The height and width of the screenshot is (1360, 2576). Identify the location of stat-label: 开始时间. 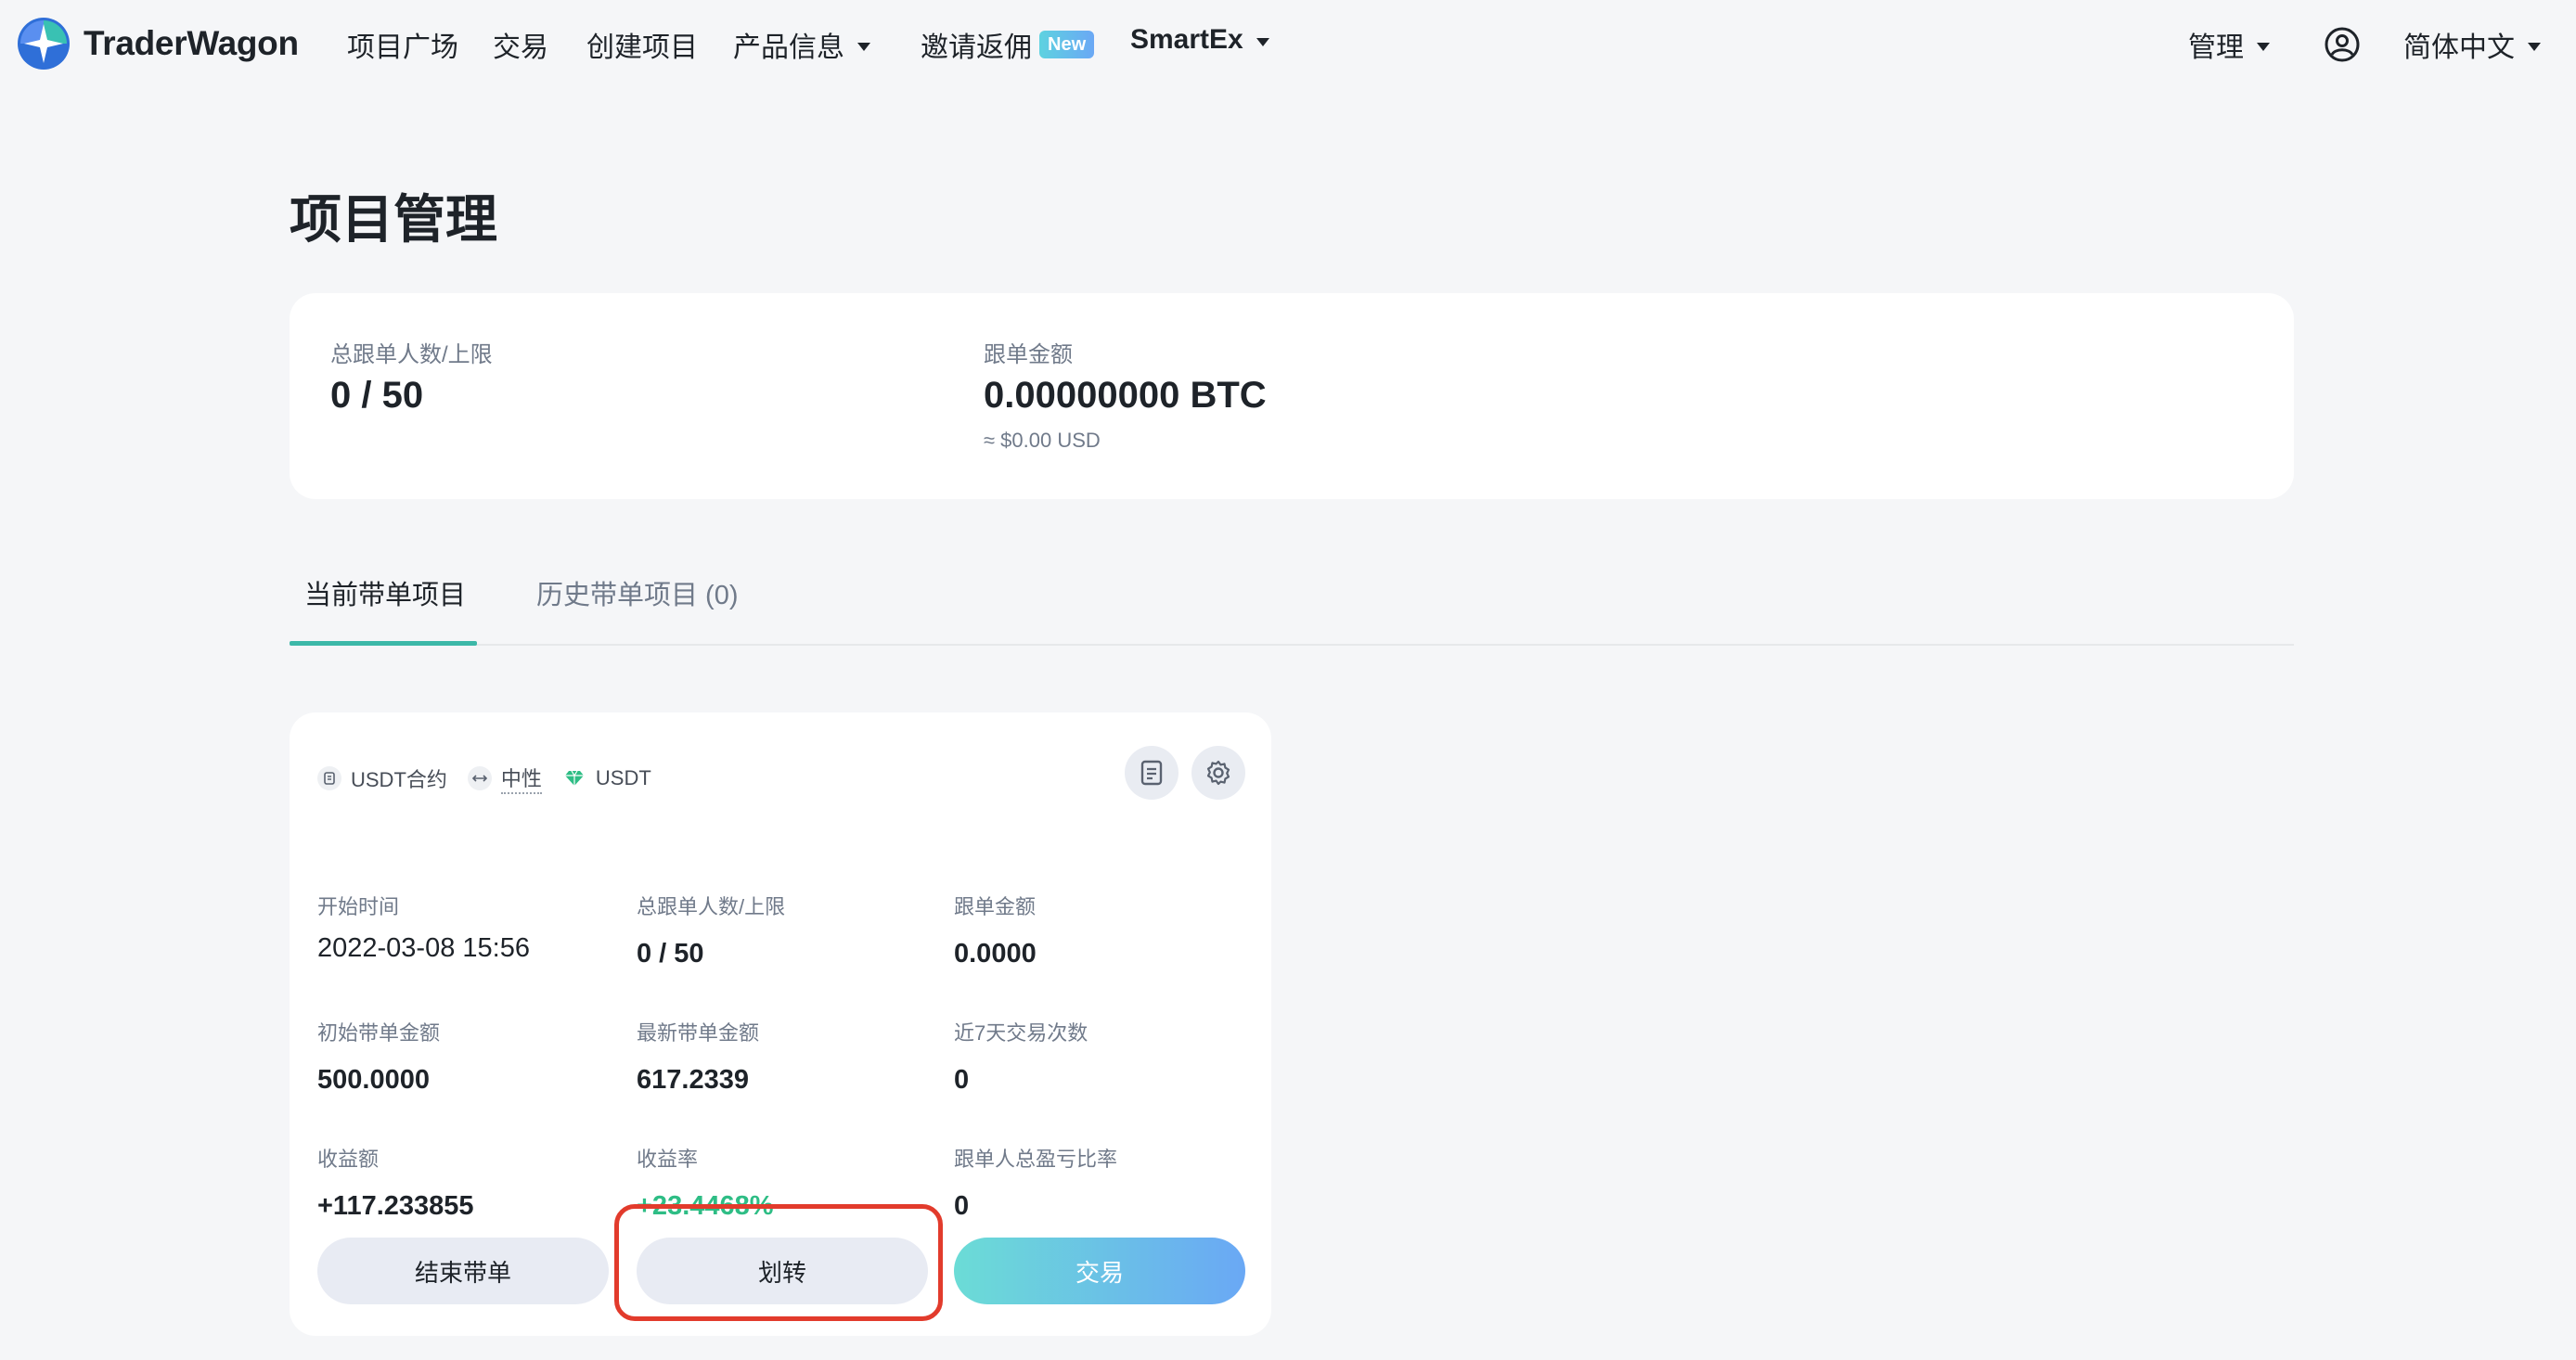
(358, 906).